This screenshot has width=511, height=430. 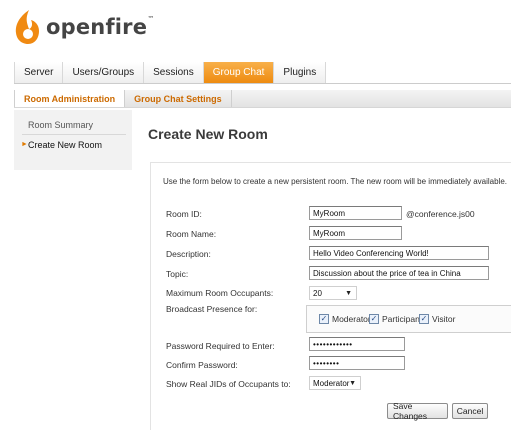 I want to click on tab-plugins: Plugins, so click(x=300, y=72).